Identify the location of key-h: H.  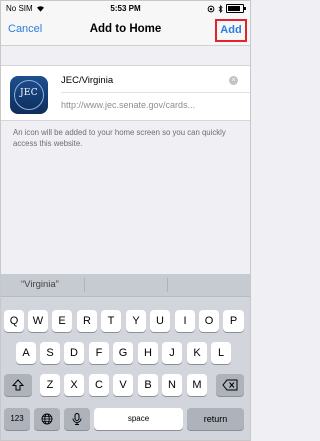
(148, 353).